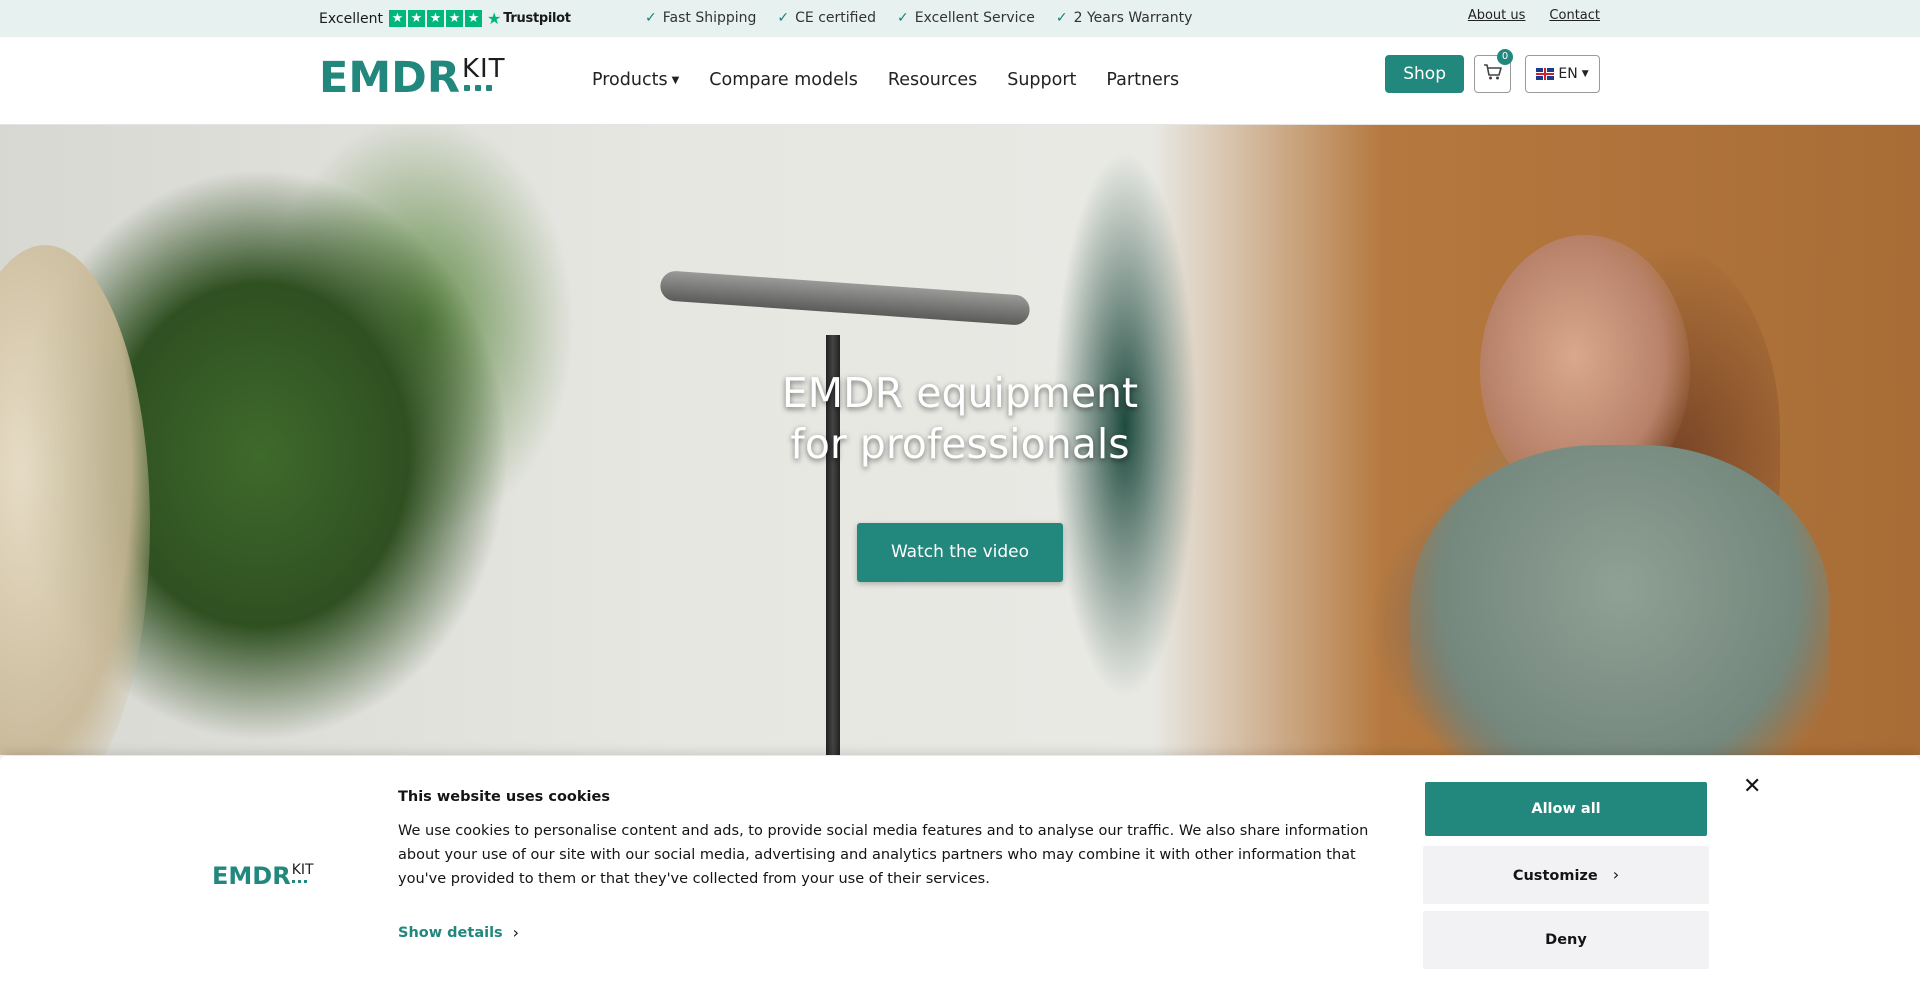 The image size is (1920, 993). Describe the element at coordinates (1568, 74) in the screenshot. I see `language-label: EN` at that location.